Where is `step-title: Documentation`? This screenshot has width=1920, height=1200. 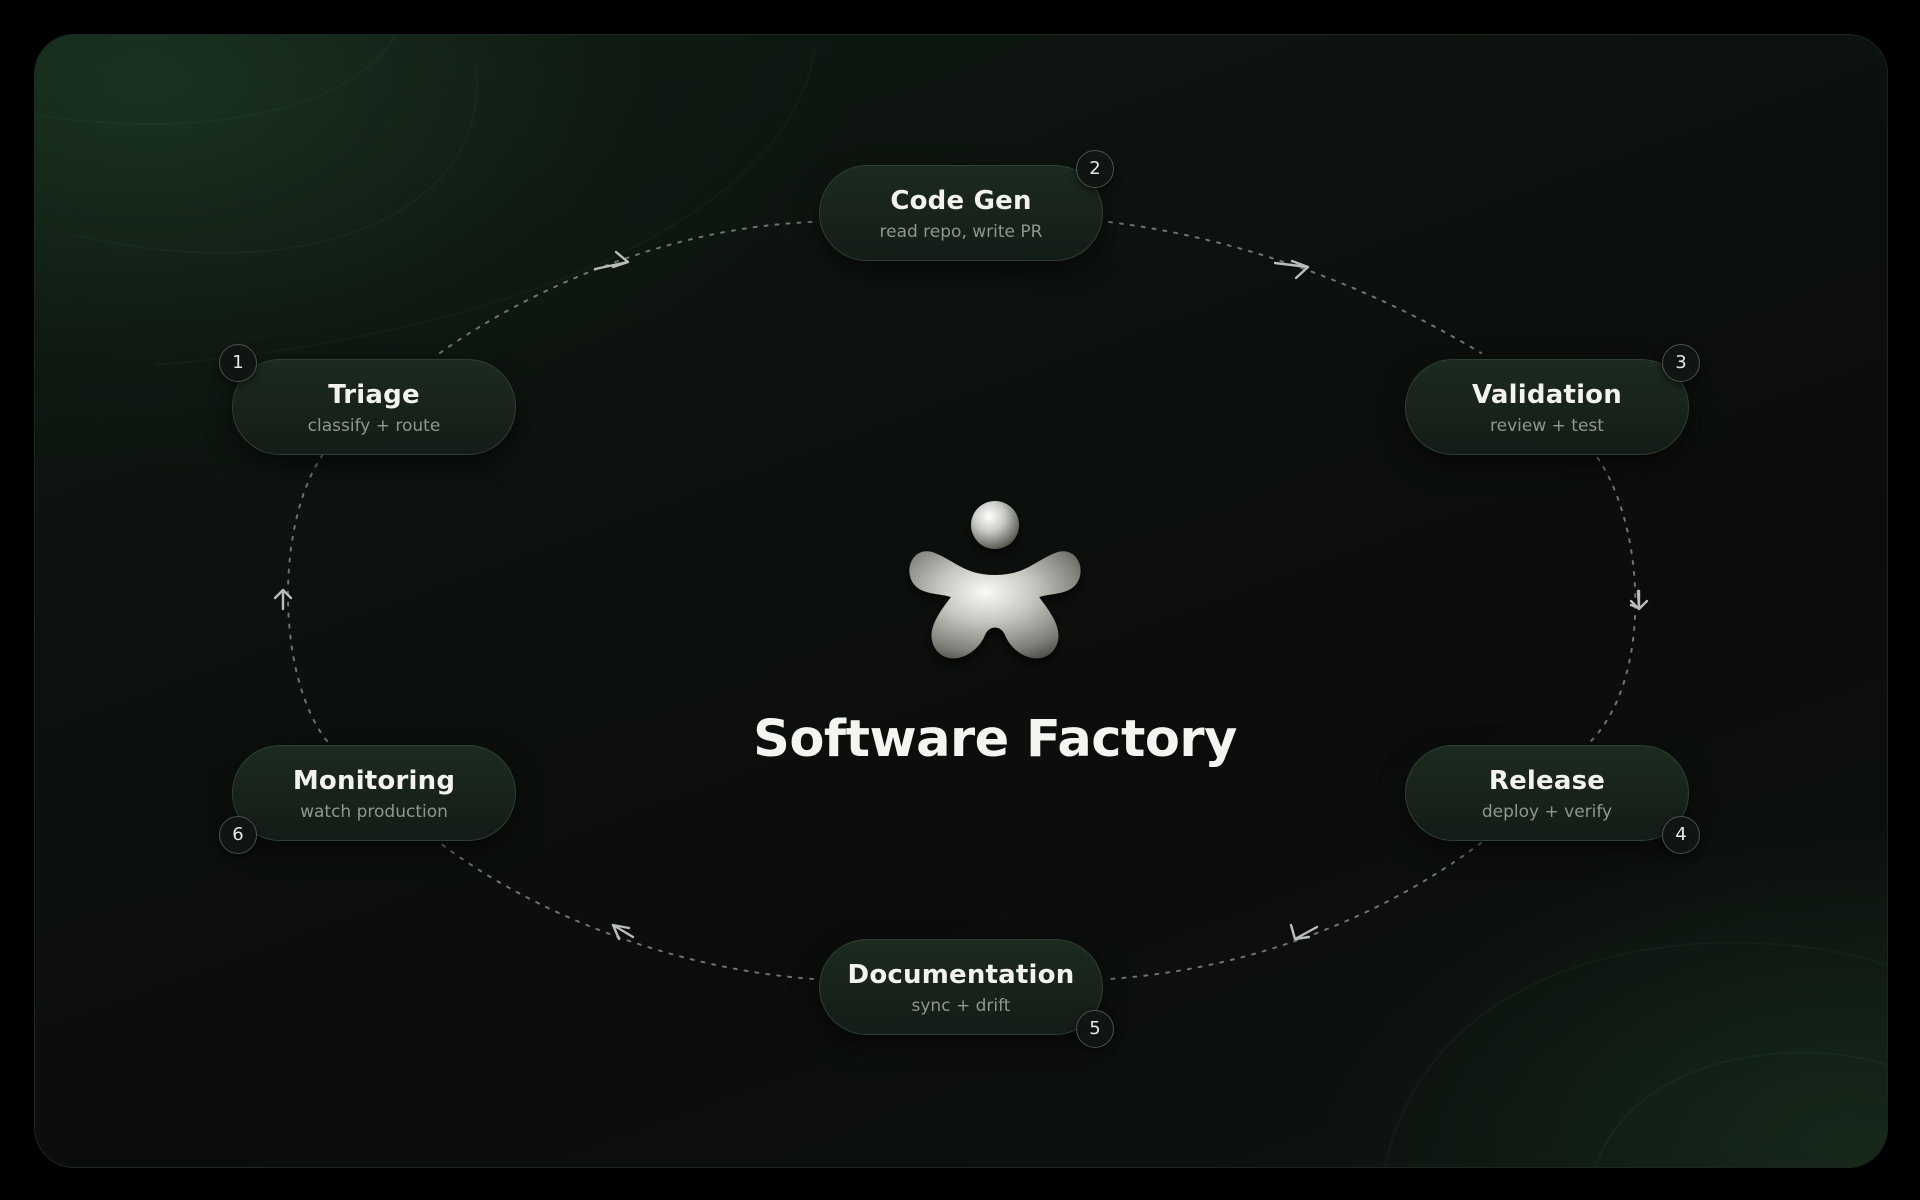 step-title: Documentation is located at coordinates (961, 975).